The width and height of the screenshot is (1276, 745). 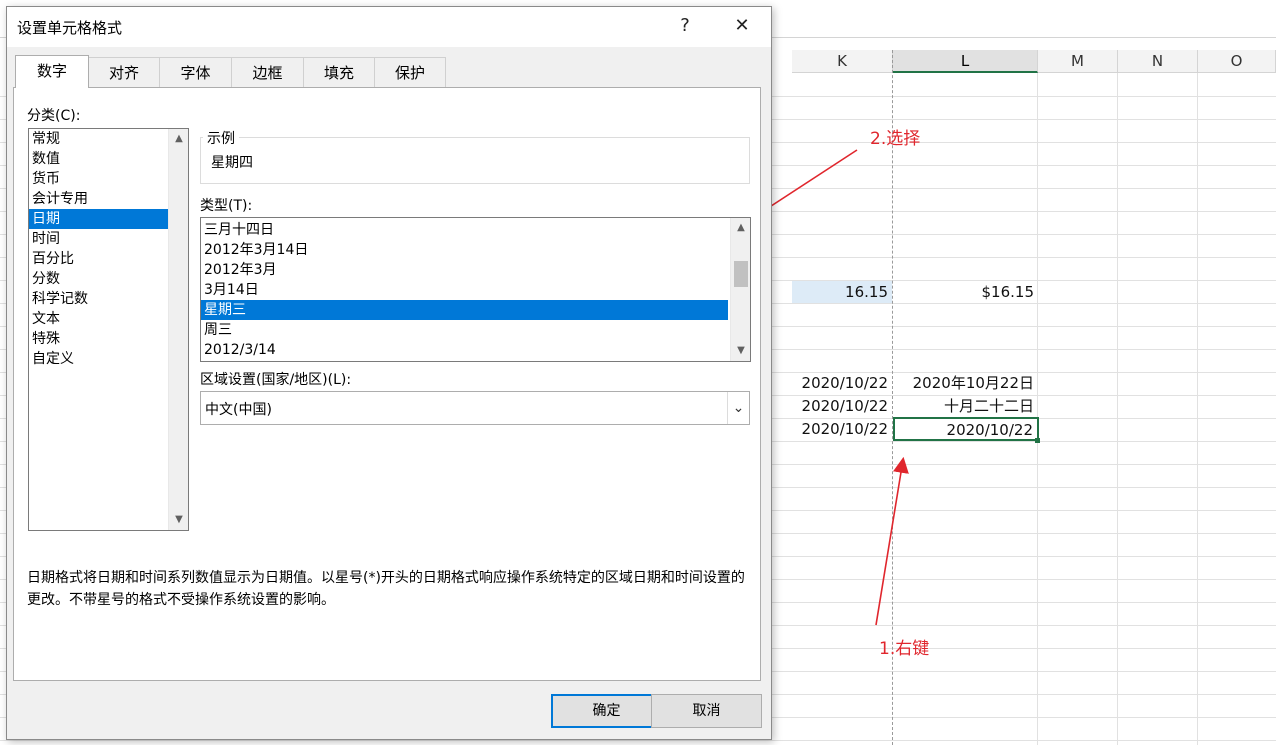 I want to click on sample-legend: 示例, so click(x=221, y=138).